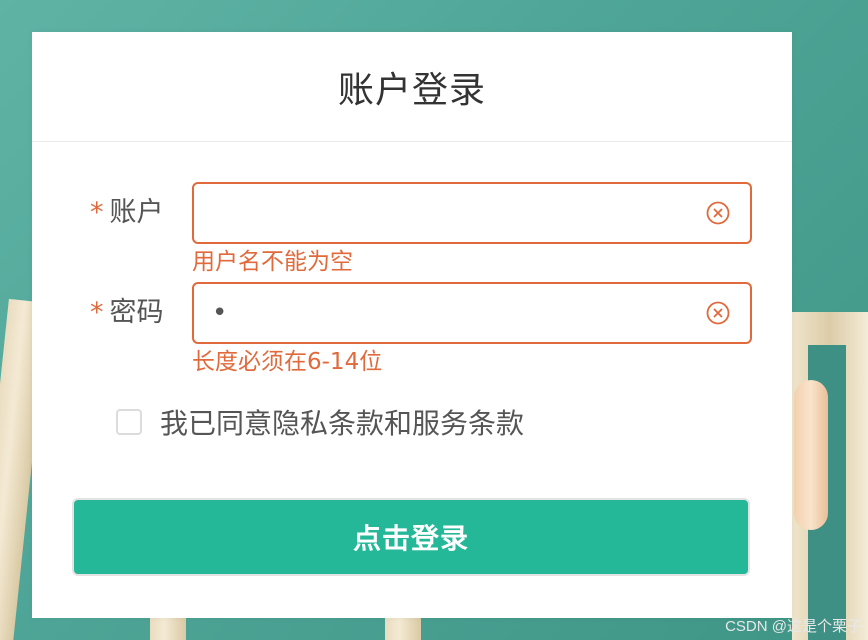  Describe the element at coordinates (411, 537) in the screenshot. I see `login-button: 点击登录` at that location.